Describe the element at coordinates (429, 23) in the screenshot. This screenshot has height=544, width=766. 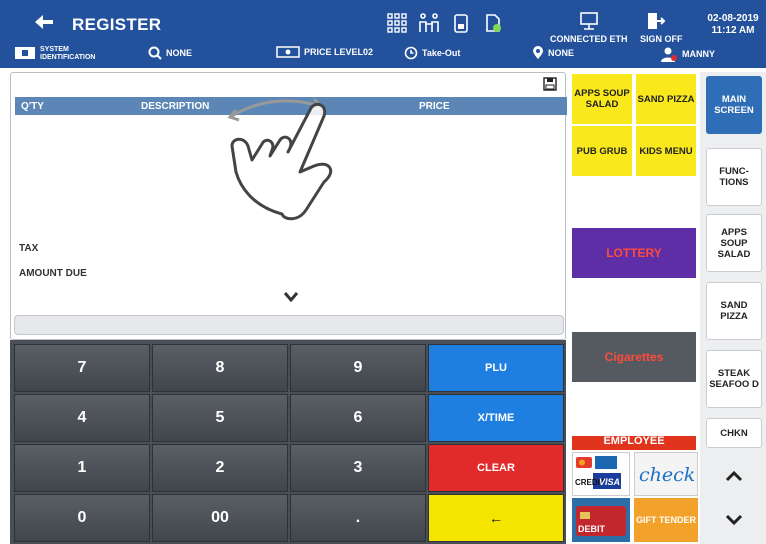
I see `table-seating-icon` at that location.